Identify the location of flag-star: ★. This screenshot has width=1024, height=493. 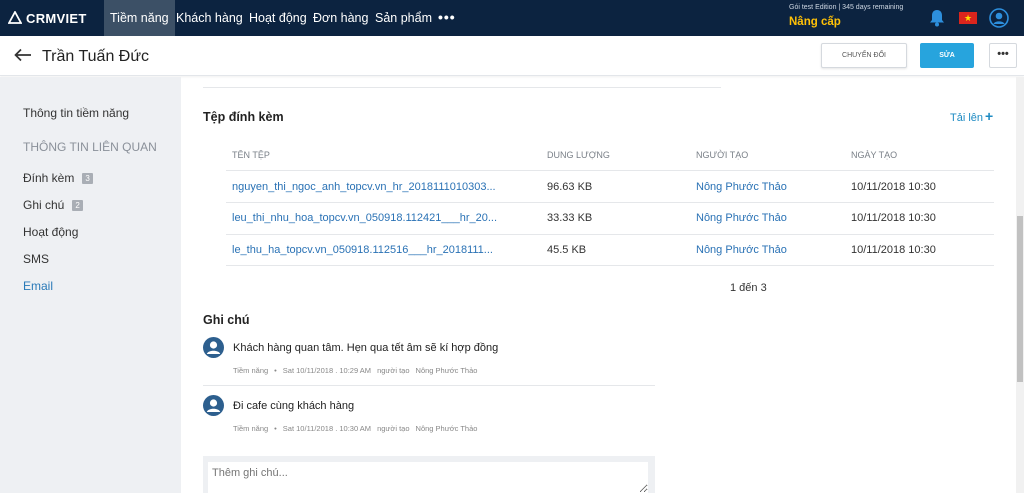
(968, 18).